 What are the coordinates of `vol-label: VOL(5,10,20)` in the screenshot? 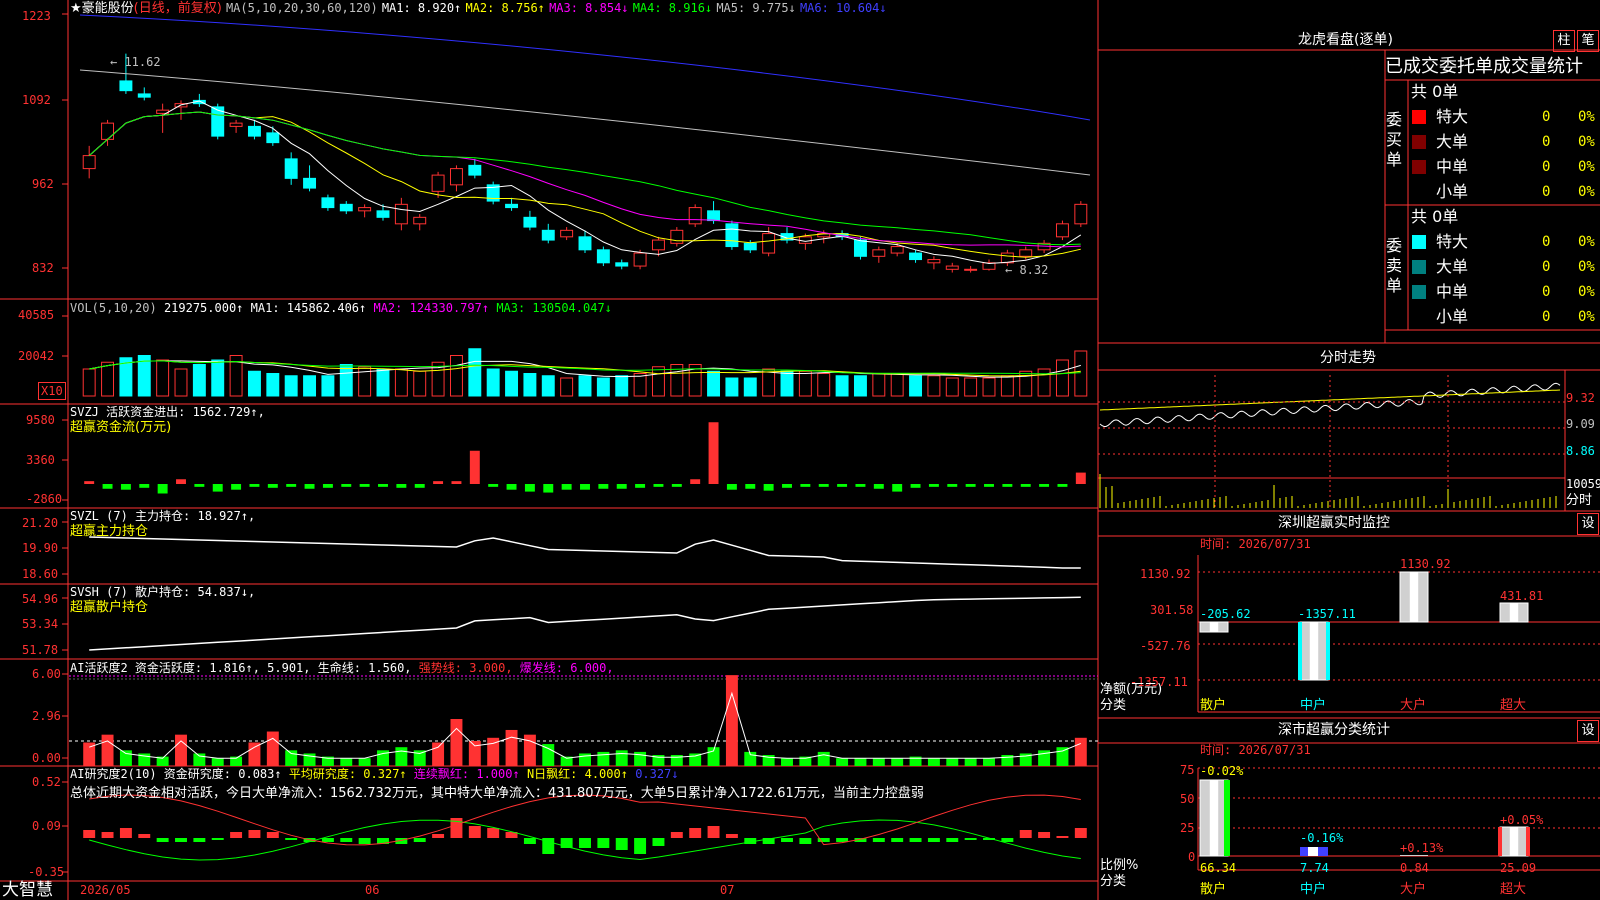 It's located at (113, 308).